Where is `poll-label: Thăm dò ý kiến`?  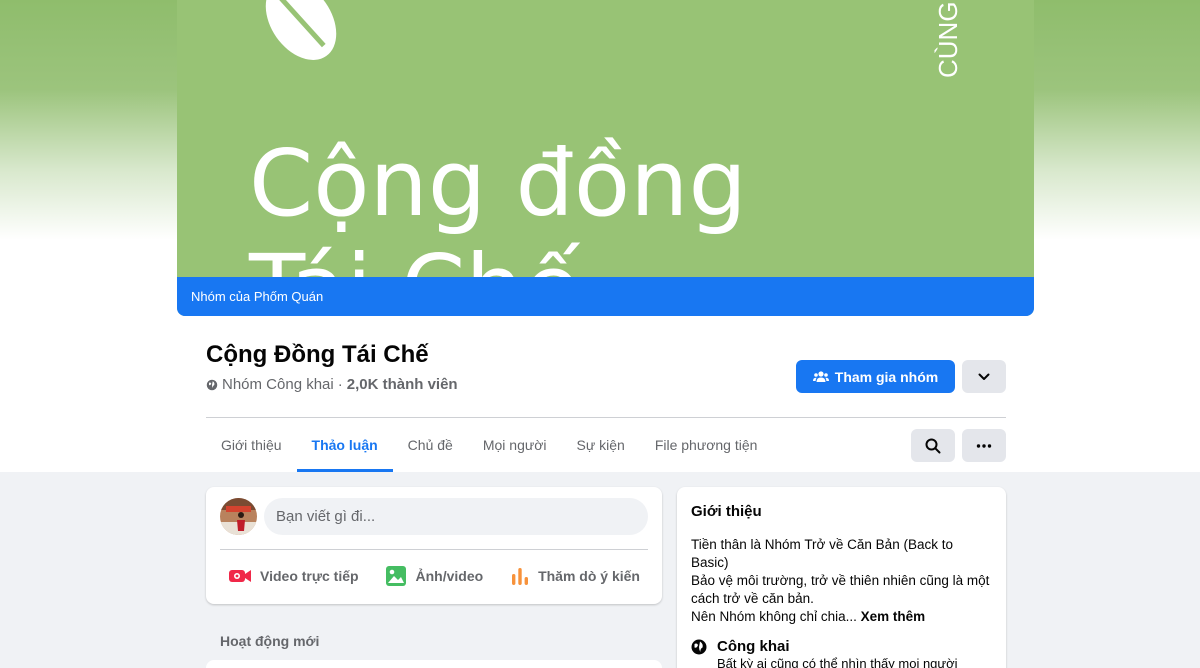
poll-label: Thăm dò ý kiến is located at coordinates (589, 576).